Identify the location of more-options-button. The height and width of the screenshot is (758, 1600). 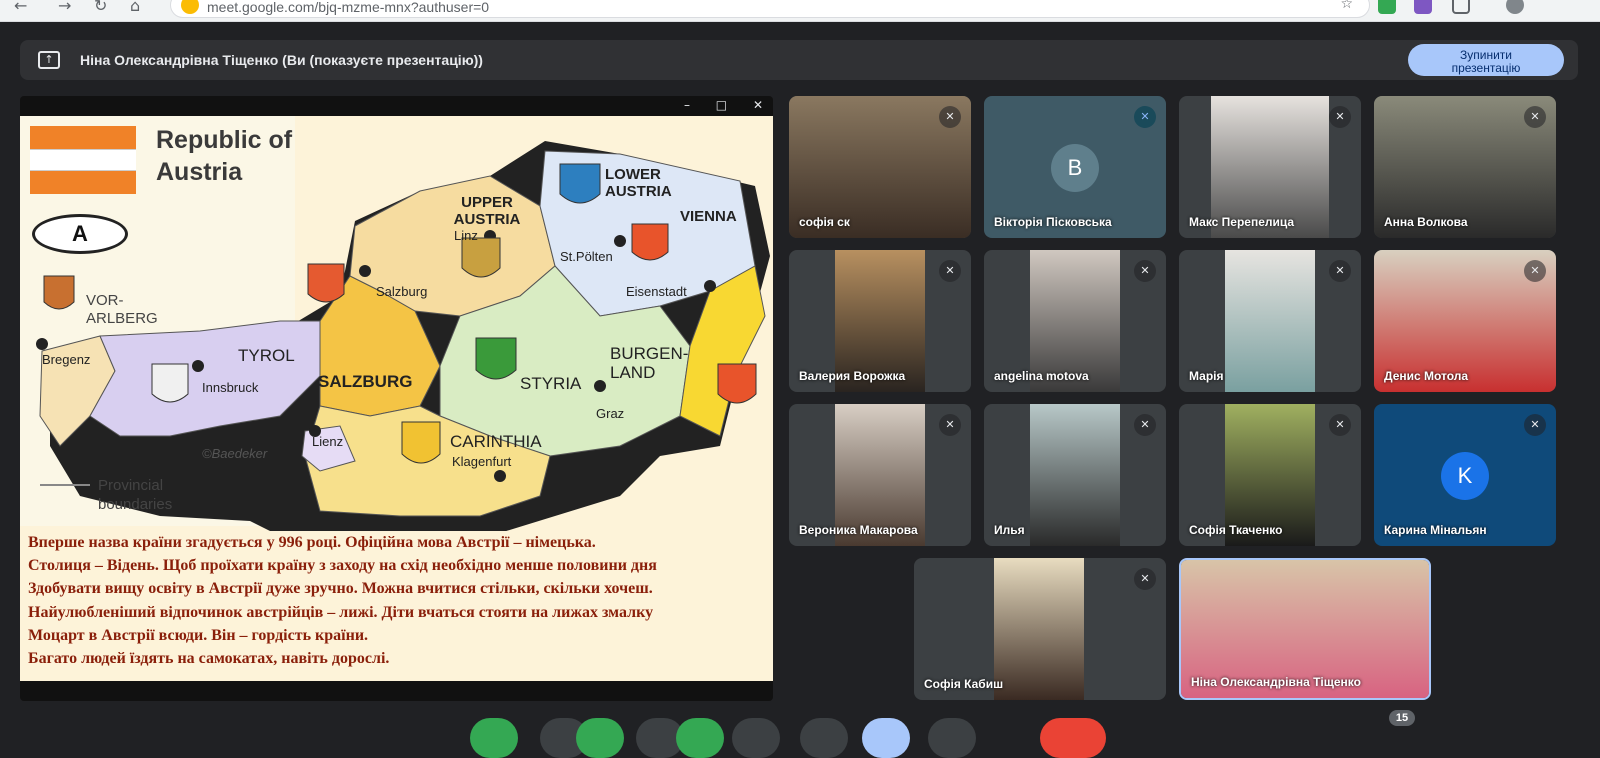
(952, 738).